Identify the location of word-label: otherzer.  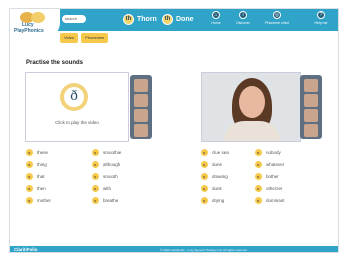
(274, 188).